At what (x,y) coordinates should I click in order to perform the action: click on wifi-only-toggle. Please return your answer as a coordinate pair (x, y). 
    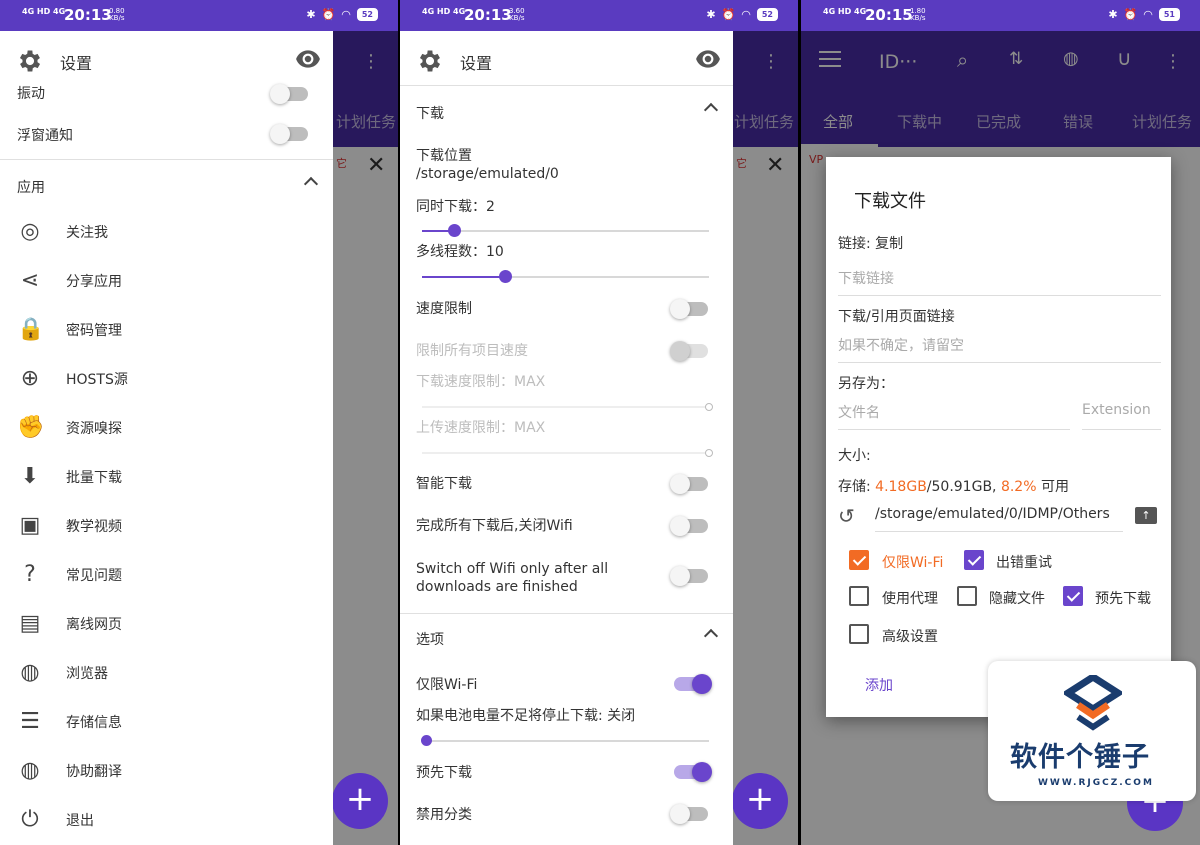
    Looking at the image, I should click on (693, 684).